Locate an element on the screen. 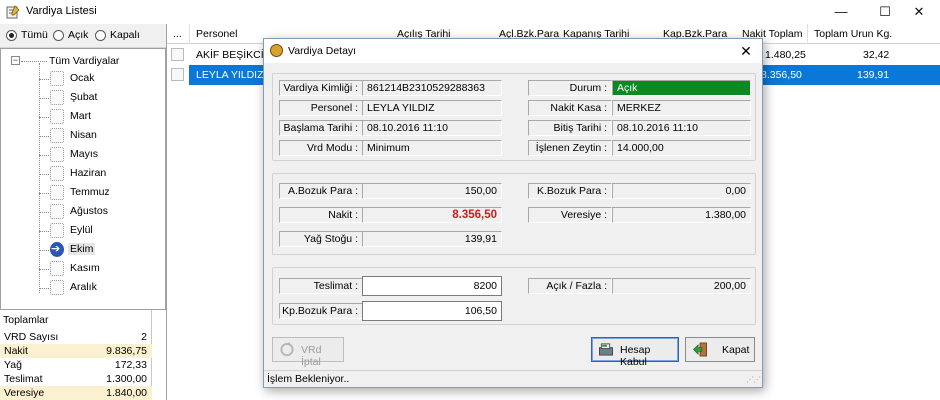 Image resolution: width=940 pixels, height=400 pixels. acik-fazla-value: 200,00 is located at coordinates (681, 286).